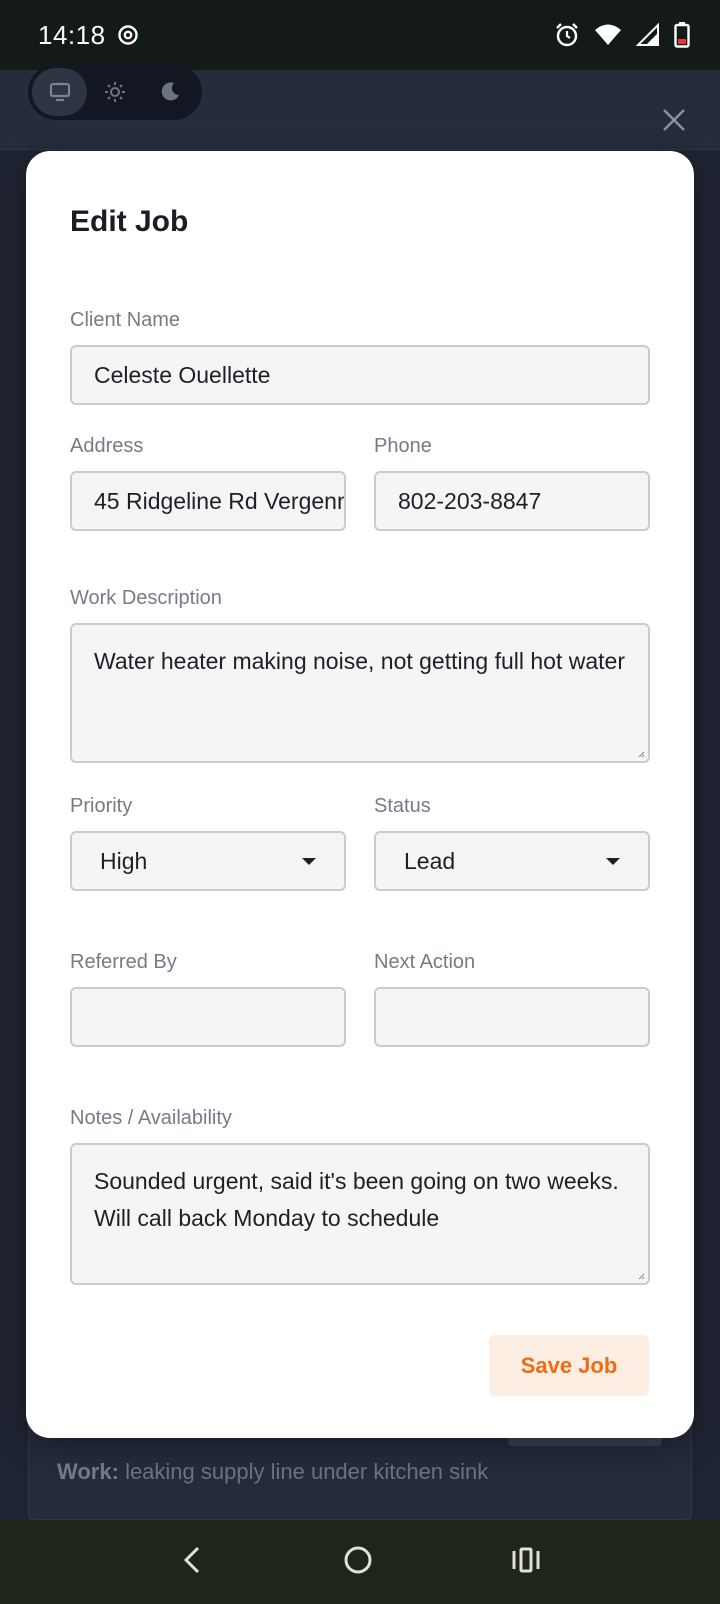  Describe the element at coordinates (129, 221) in the screenshot. I see `modal-title: Edit Job` at that location.